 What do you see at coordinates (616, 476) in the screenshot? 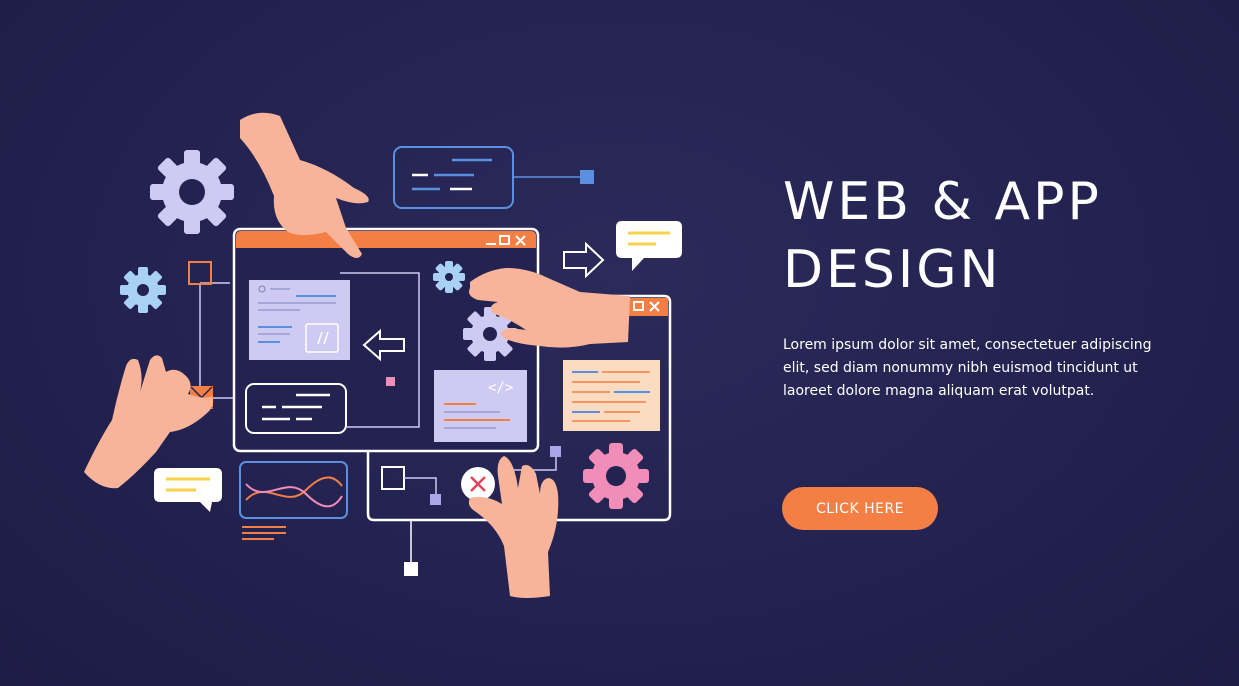
I see `gear-pink-icon` at bounding box center [616, 476].